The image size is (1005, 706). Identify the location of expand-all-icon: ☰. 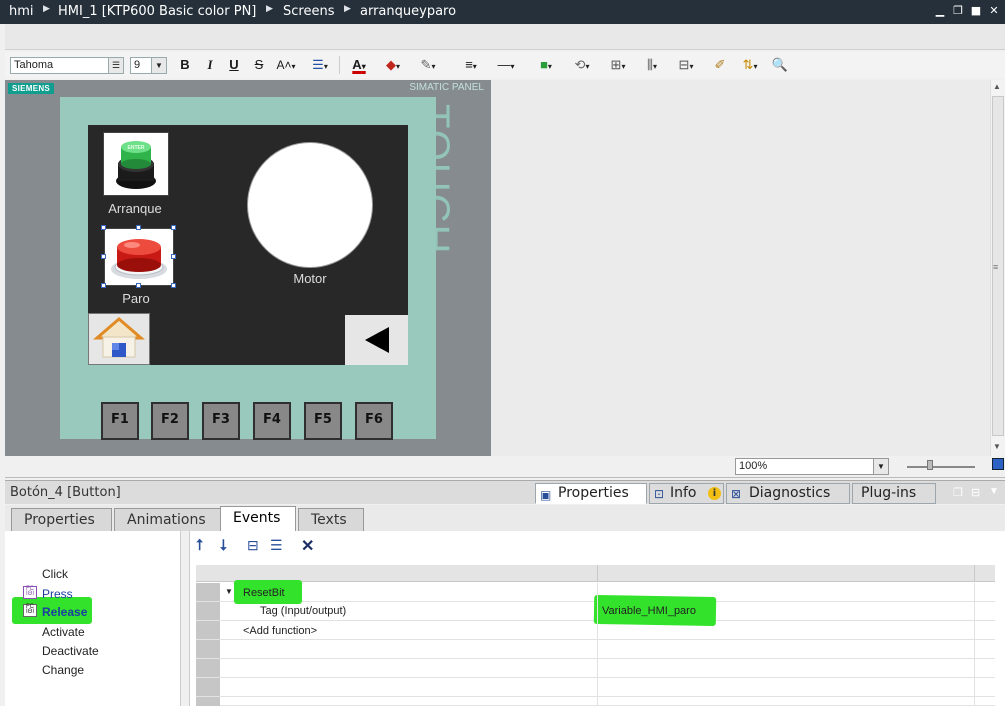
(276, 545).